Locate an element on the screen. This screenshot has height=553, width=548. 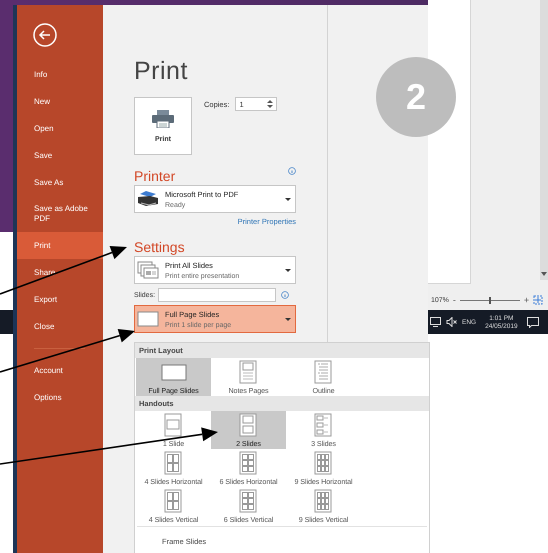
section-heading: Printer is located at coordinates (155, 176).